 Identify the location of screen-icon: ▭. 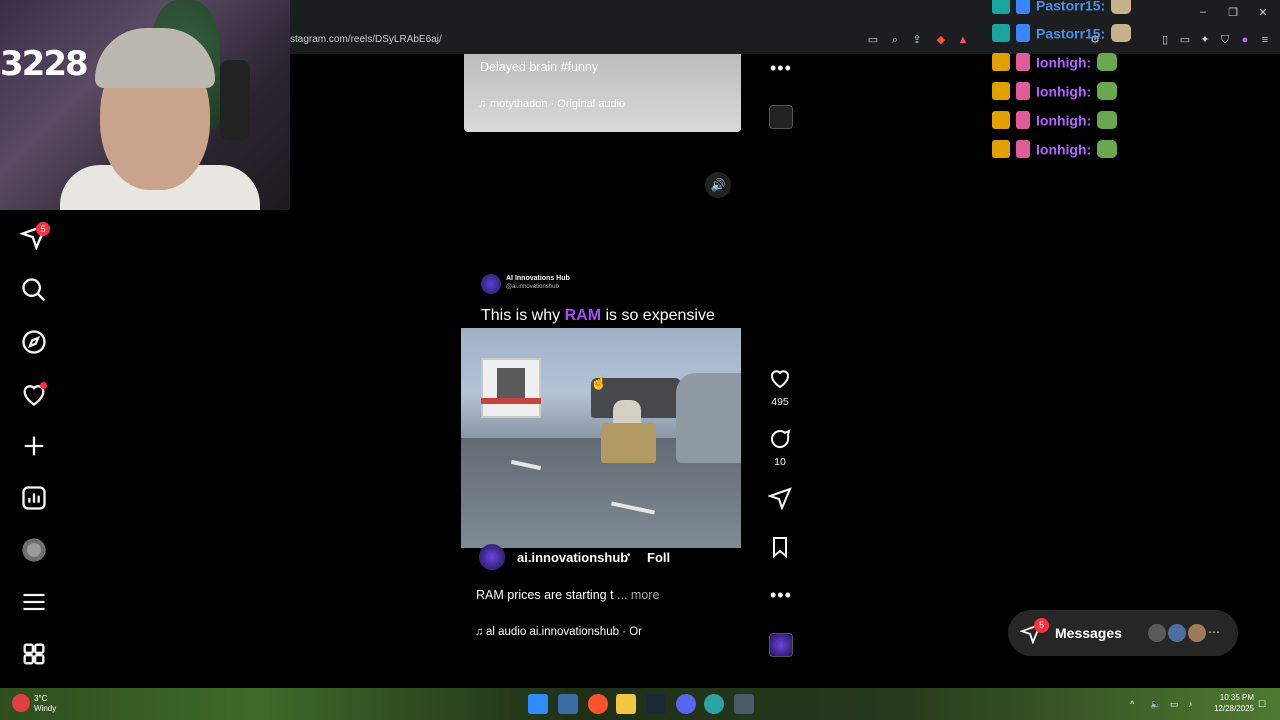
(873, 40).